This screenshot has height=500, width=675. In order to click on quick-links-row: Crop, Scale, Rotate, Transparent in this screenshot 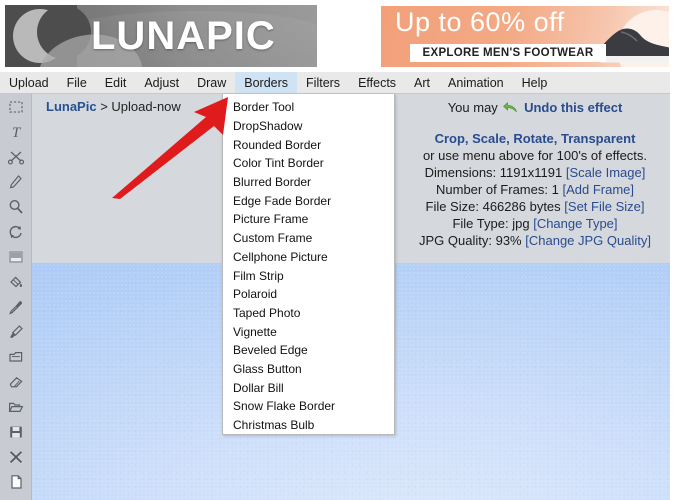, I will do `click(535, 138)`.